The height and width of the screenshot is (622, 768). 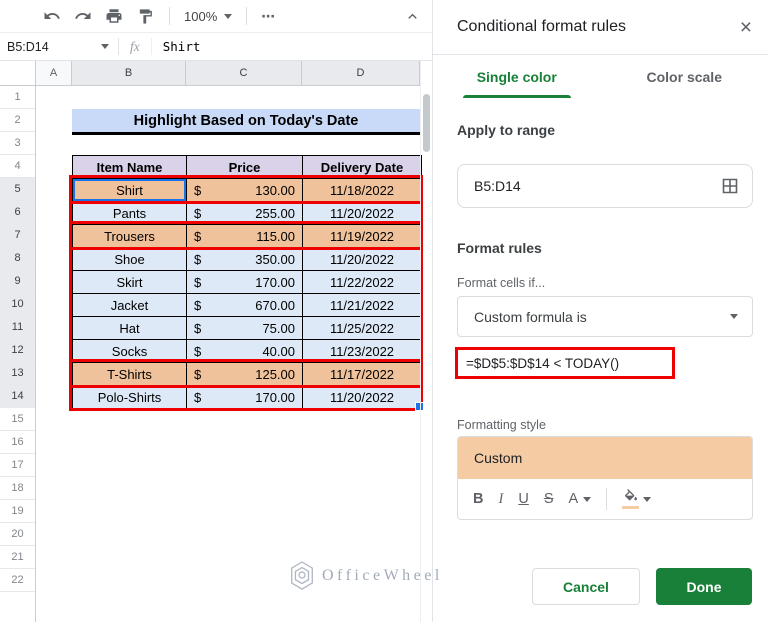 I want to click on cell-delivery-date: 11/22/2022, so click(x=362, y=282).